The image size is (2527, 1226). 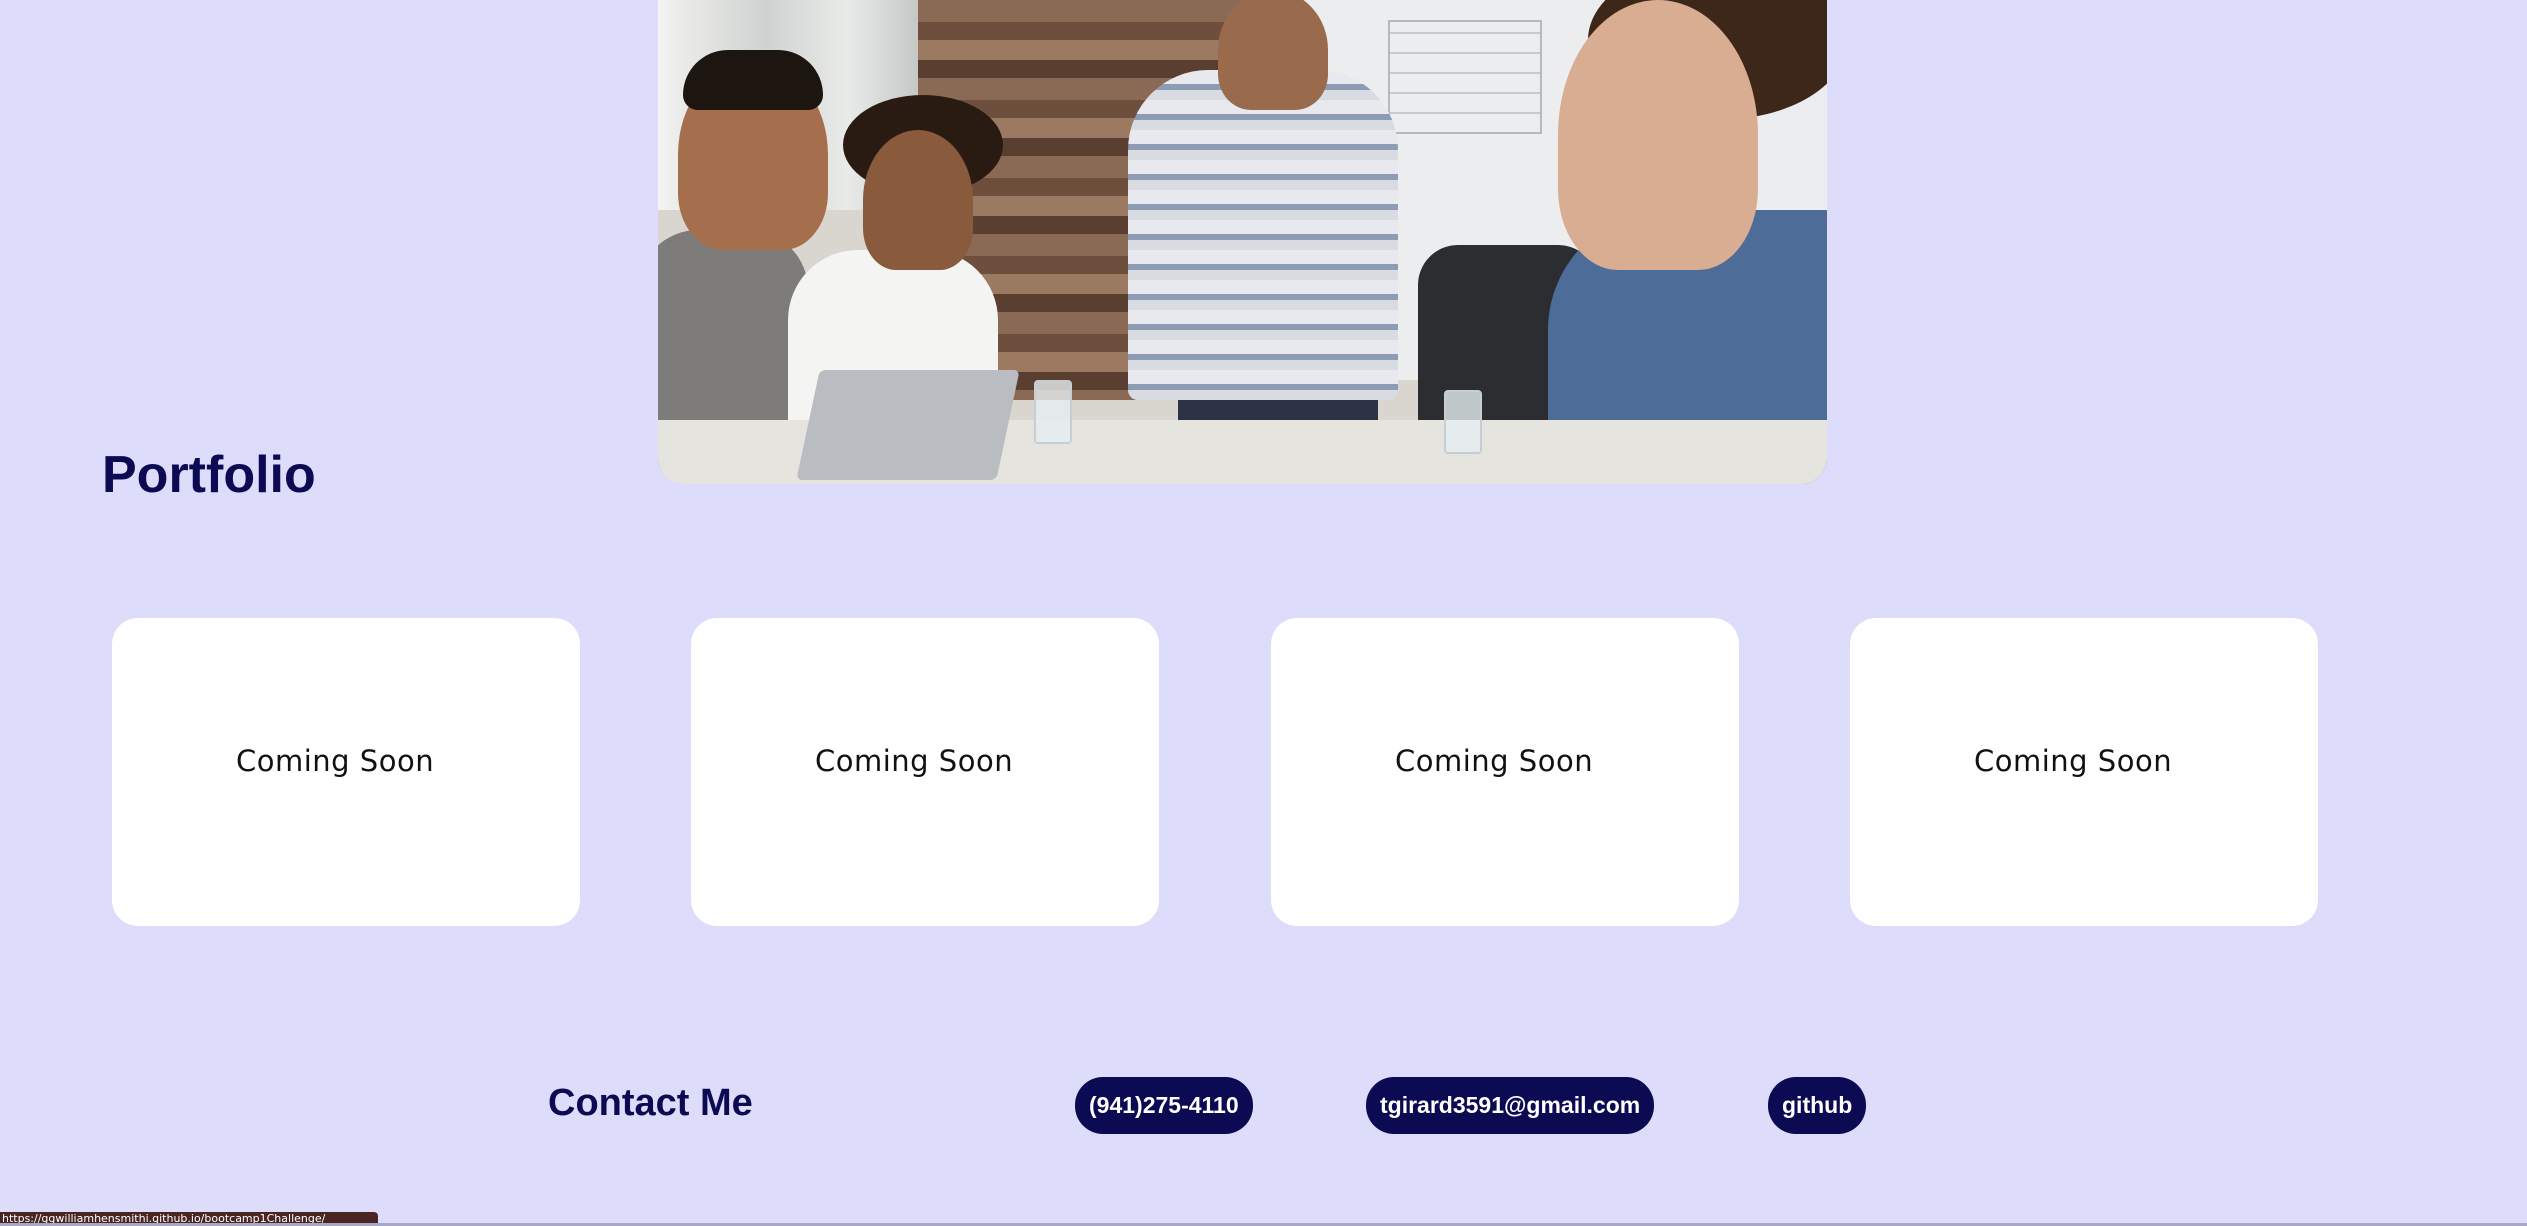 What do you see at coordinates (908, 425) in the screenshot?
I see `laptop` at bounding box center [908, 425].